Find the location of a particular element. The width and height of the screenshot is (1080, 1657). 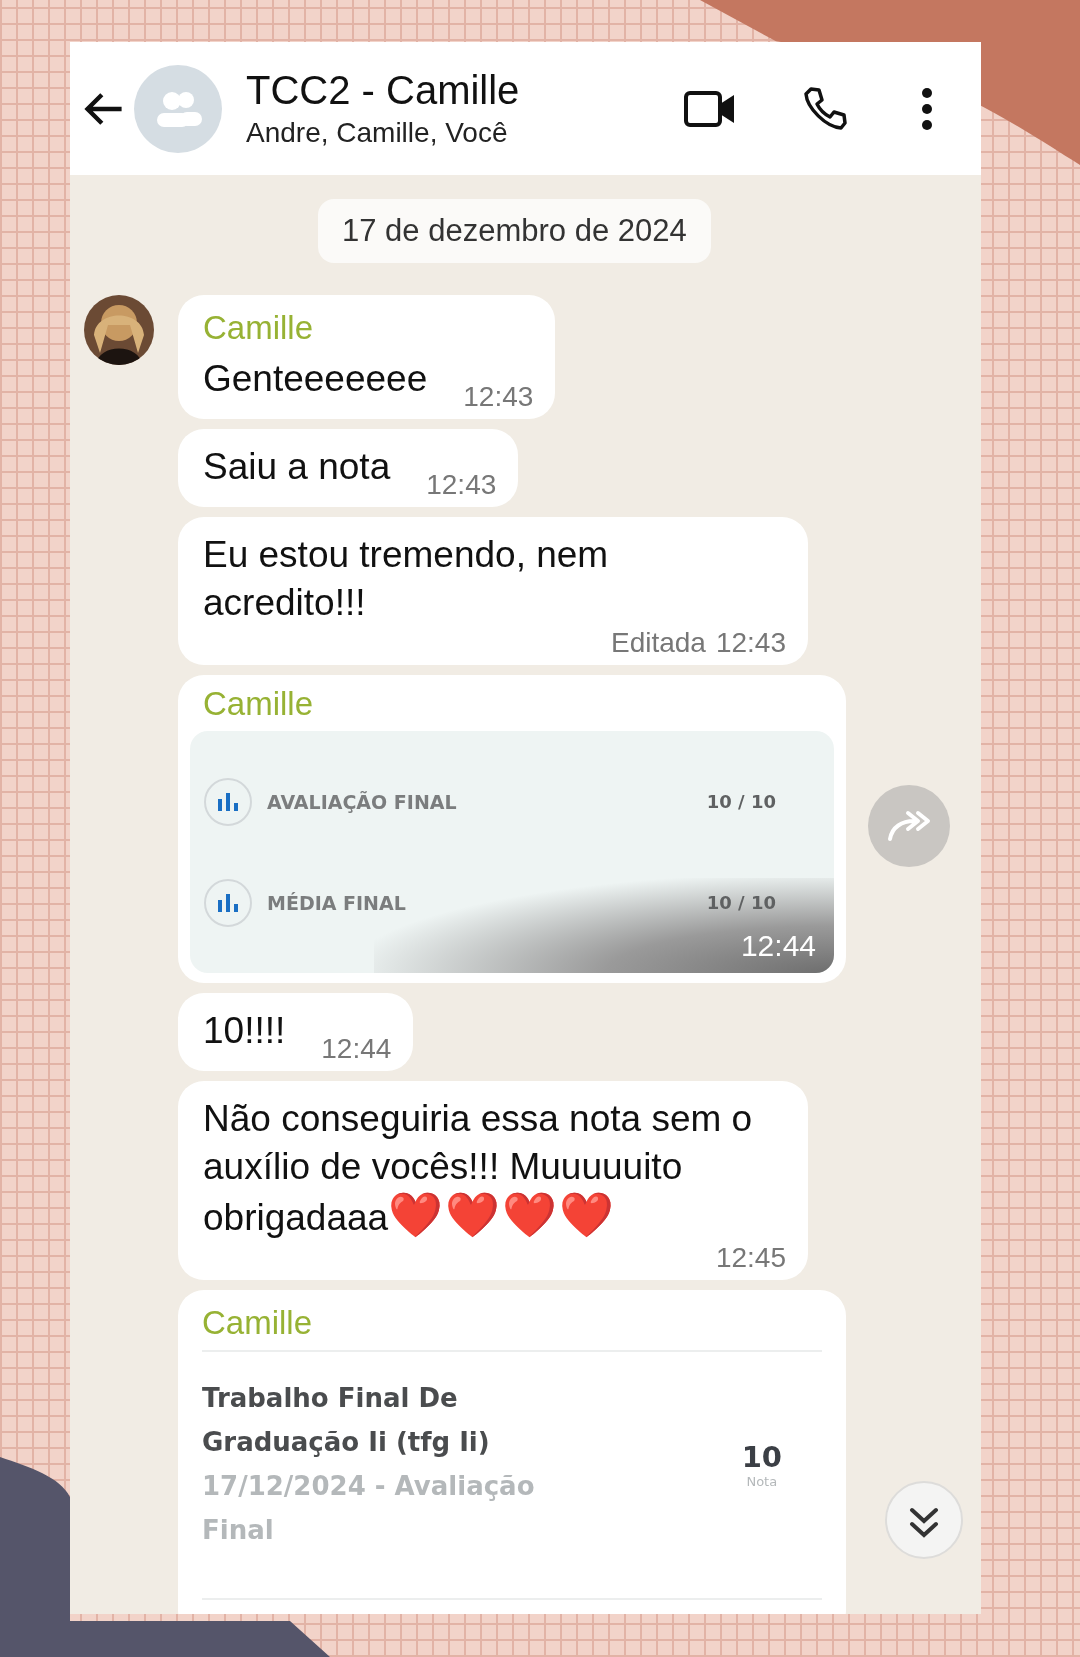

message-text: Não conseguiria essa nota sem o auxílio de vocês!!! Muuuuuito obrigadaaa❤❤❤❤ is located at coordinates (478, 1169).